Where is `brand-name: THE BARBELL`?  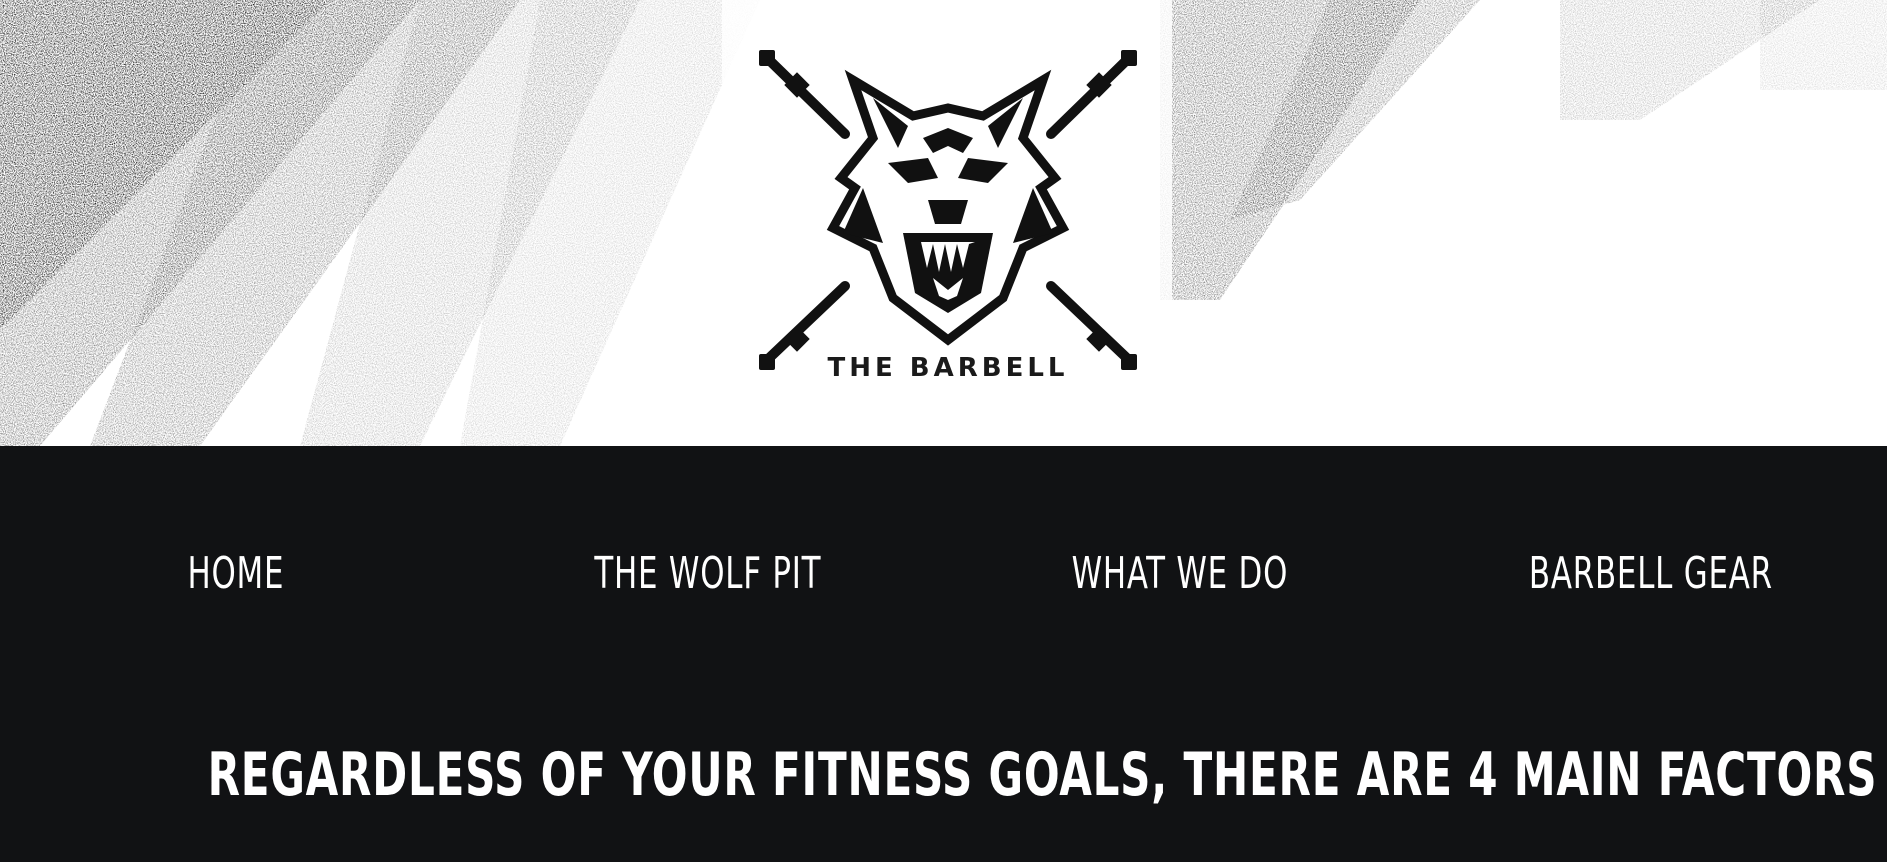
brand-name: THE BARBELL is located at coordinates (948, 368).